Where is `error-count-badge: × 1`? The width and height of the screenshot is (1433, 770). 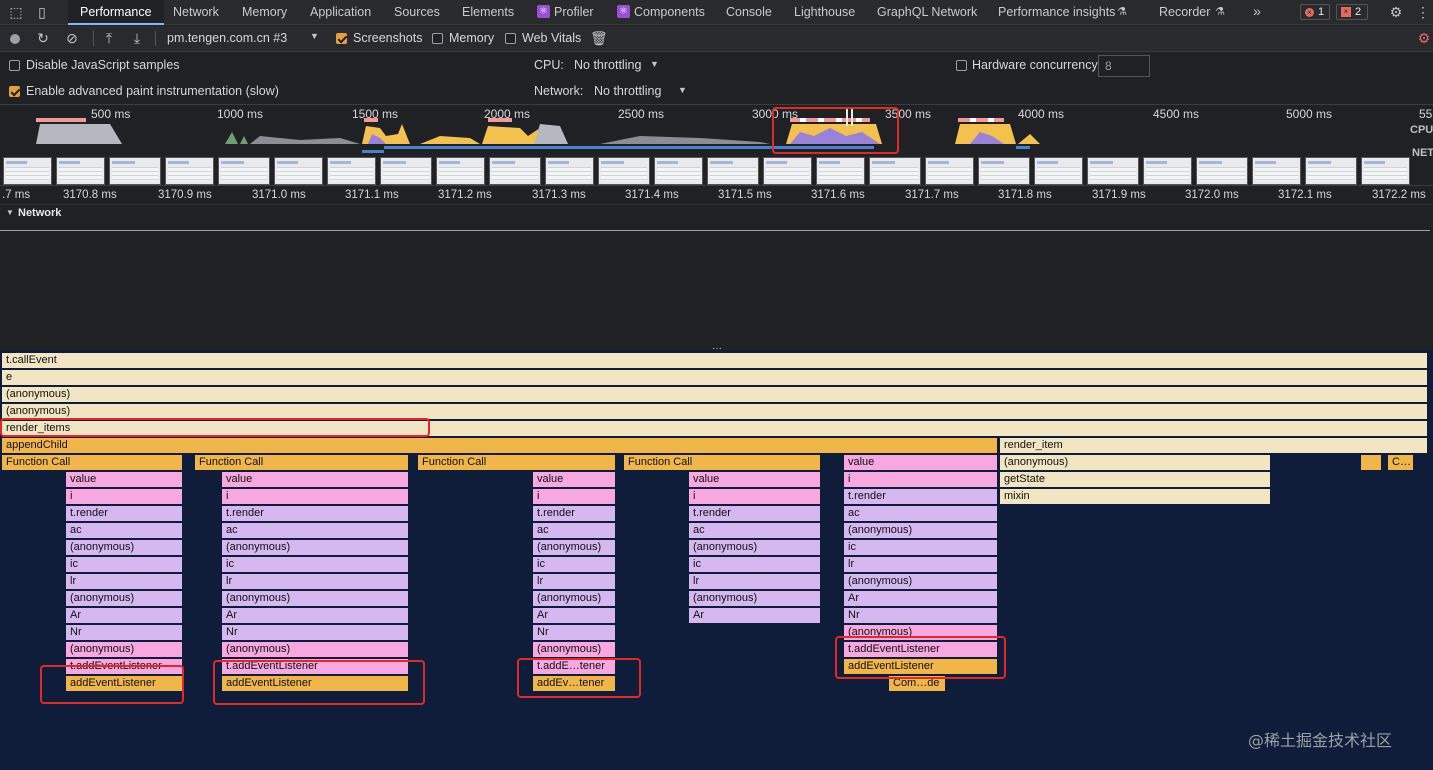
error-count-badge: × 1 is located at coordinates (1315, 12).